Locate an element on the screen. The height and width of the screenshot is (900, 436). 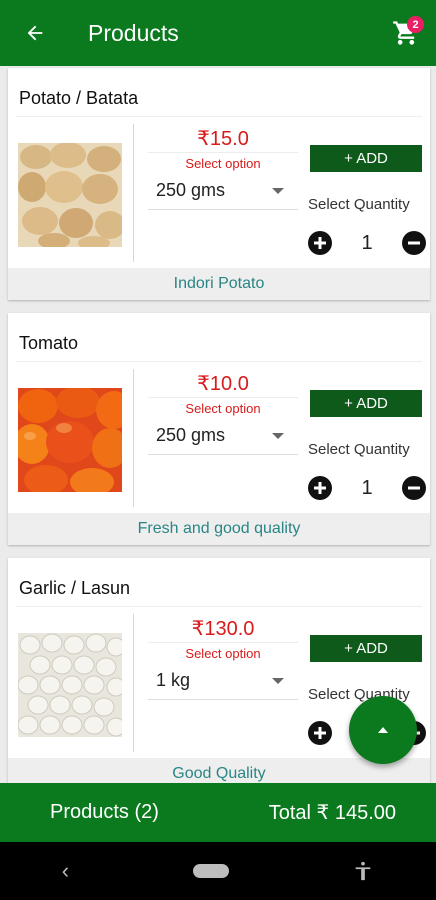
price-label: ₹130.0 is located at coordinates (223, 629).